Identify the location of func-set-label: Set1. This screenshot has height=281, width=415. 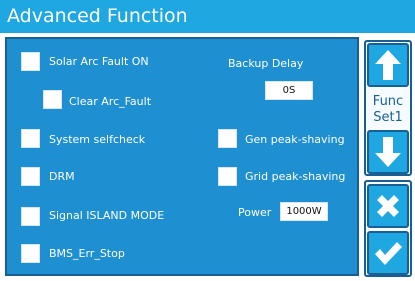
(388, 117).